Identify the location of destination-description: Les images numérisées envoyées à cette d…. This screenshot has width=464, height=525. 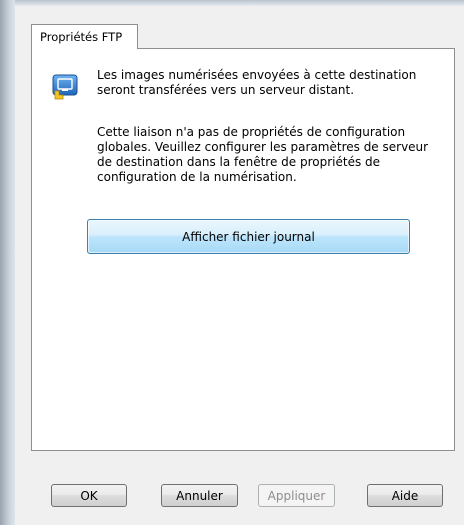
(257, 82).